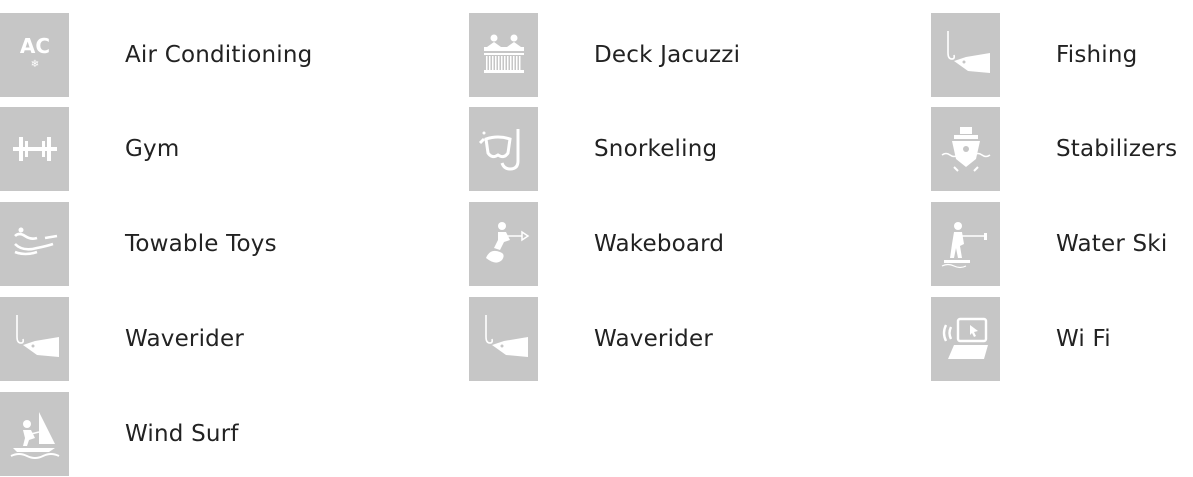 This screenshot has height=477, width=1193. I want to click on amenity-water-ski: Water Ski, so click(1049, 244).